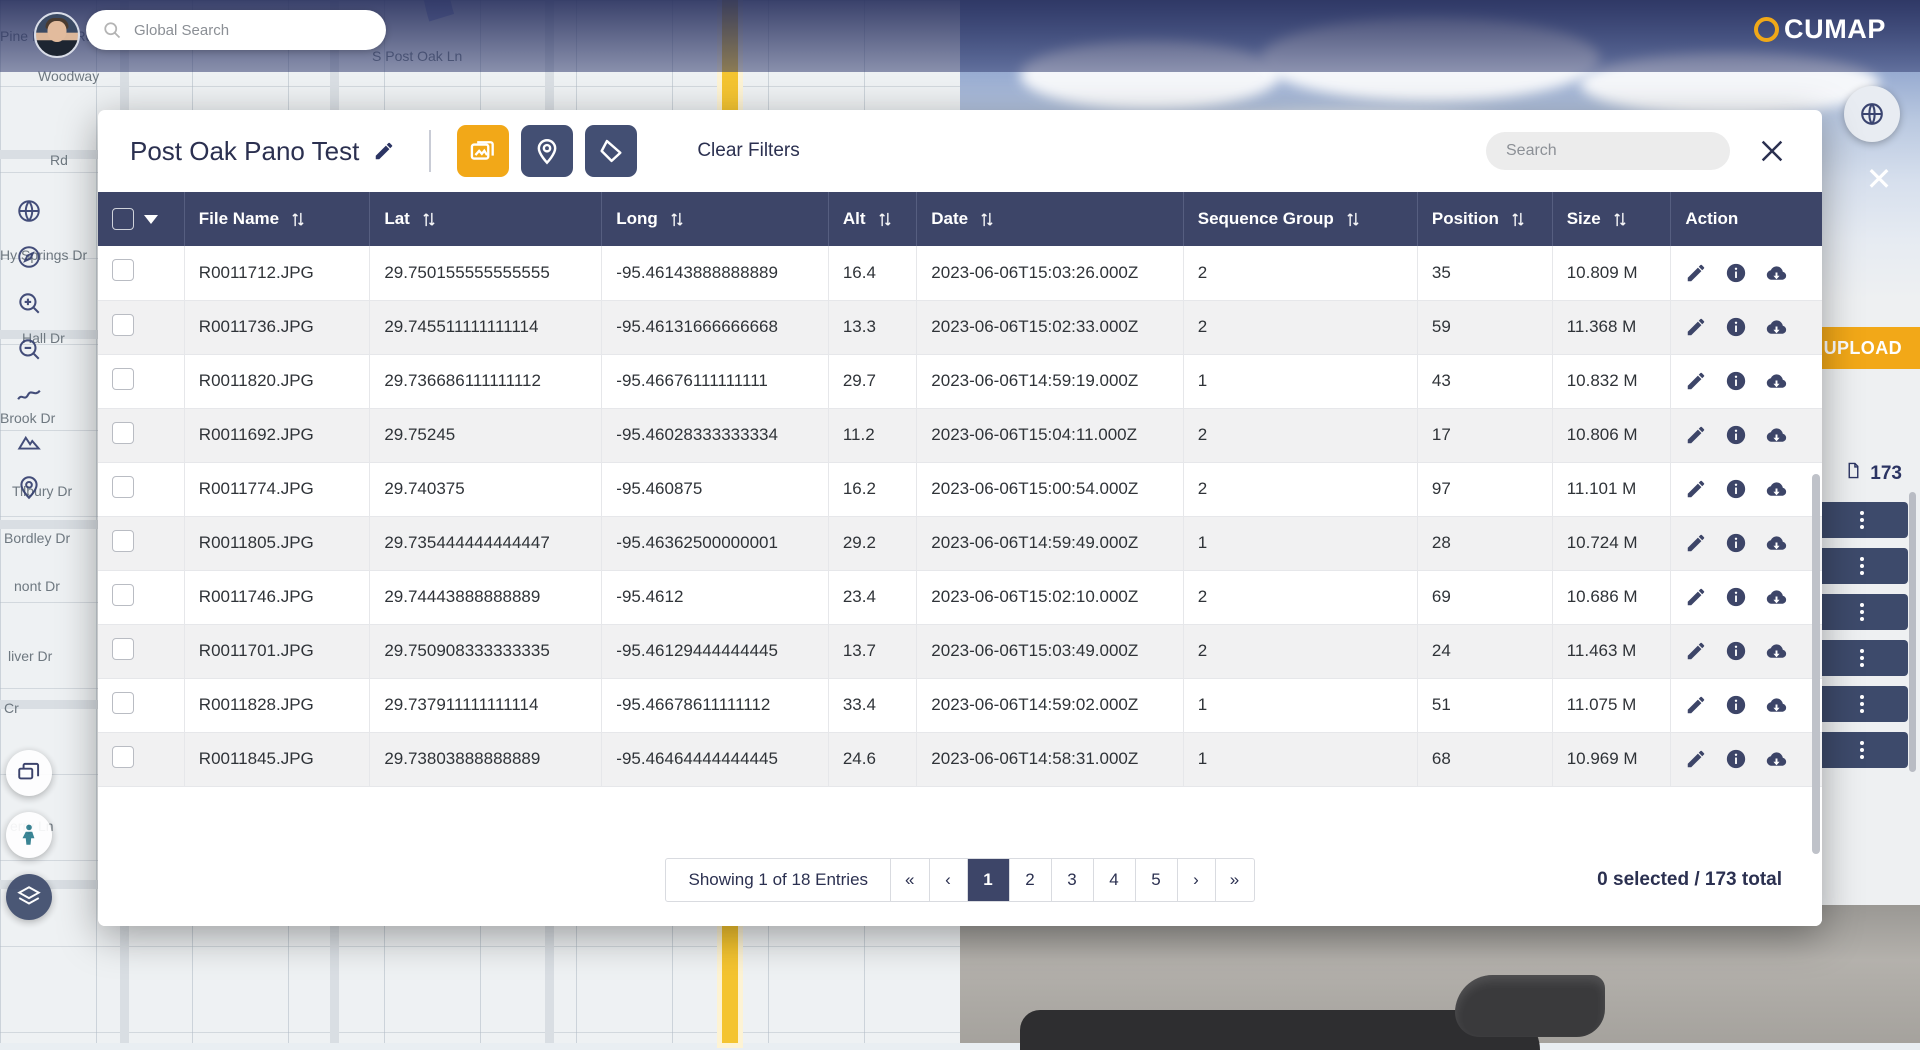  Describe the element at coordinates (1484, 219) in the screenshot. I see `column-position: Position` at that location.